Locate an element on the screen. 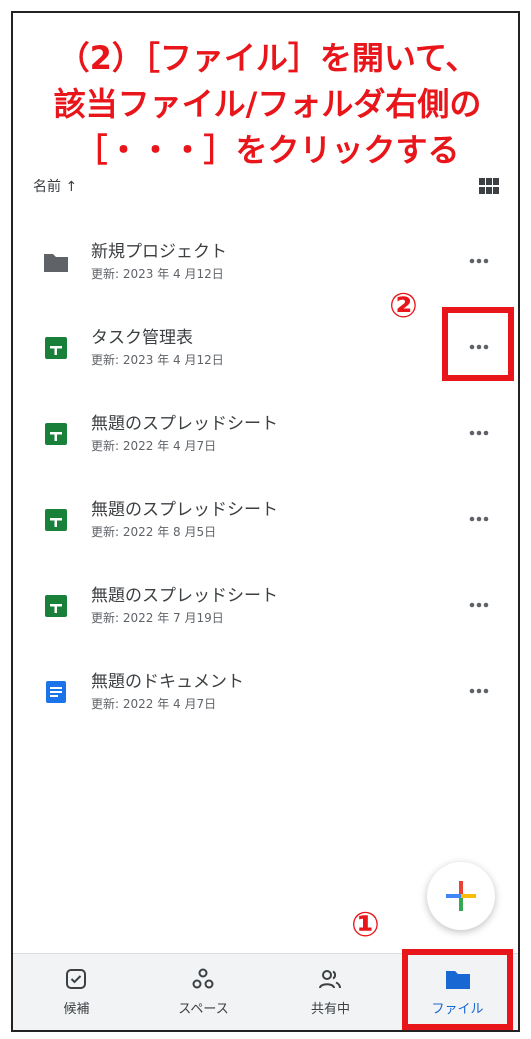 The height and width of the screenshot is (1039, 531). file-modified-date: 更新: 2022 年 8 月5日 is located at coordinates (154, 532).